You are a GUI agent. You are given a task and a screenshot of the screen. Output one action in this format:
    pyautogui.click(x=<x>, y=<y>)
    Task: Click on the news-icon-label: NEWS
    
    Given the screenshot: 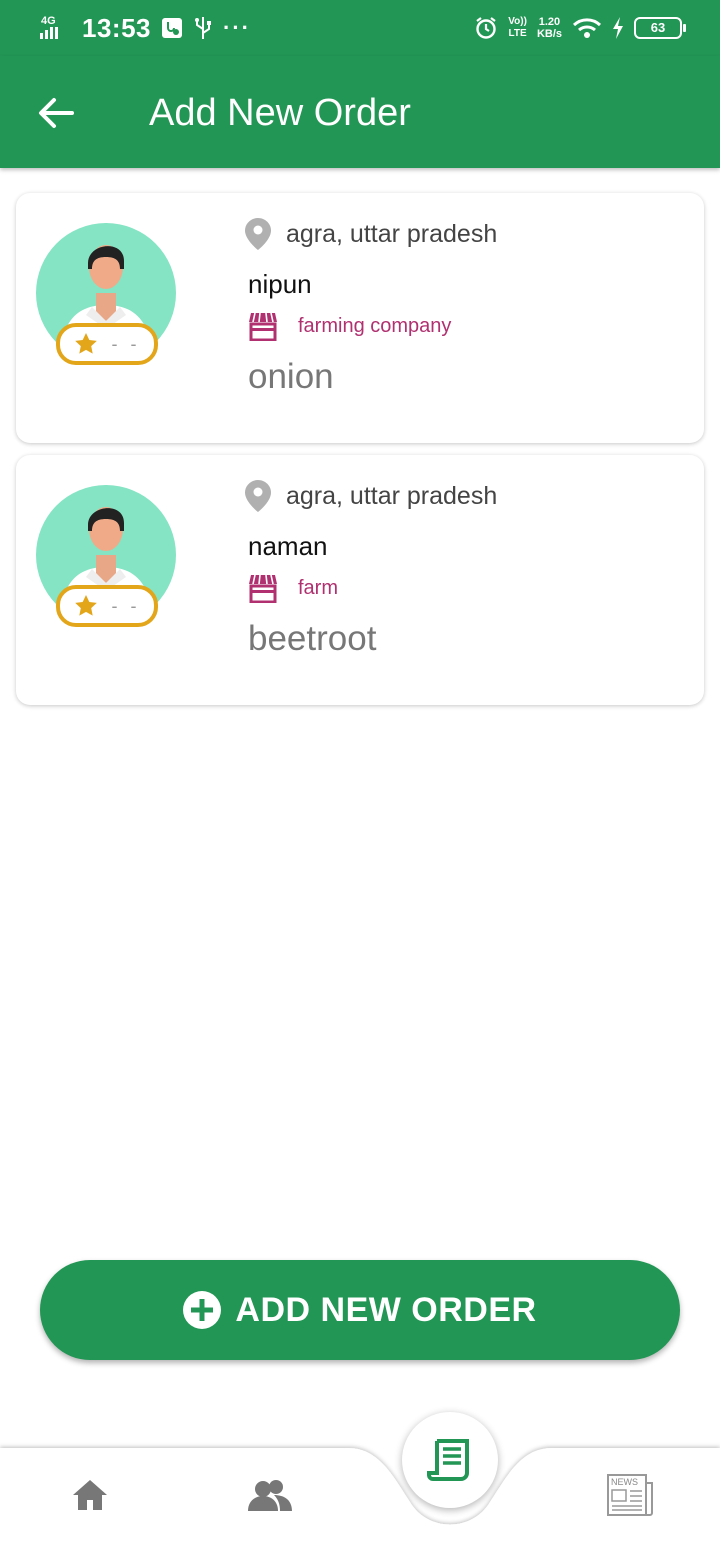 What is the action you would take?
    pyautogui.click(x=624, y=1482)
    